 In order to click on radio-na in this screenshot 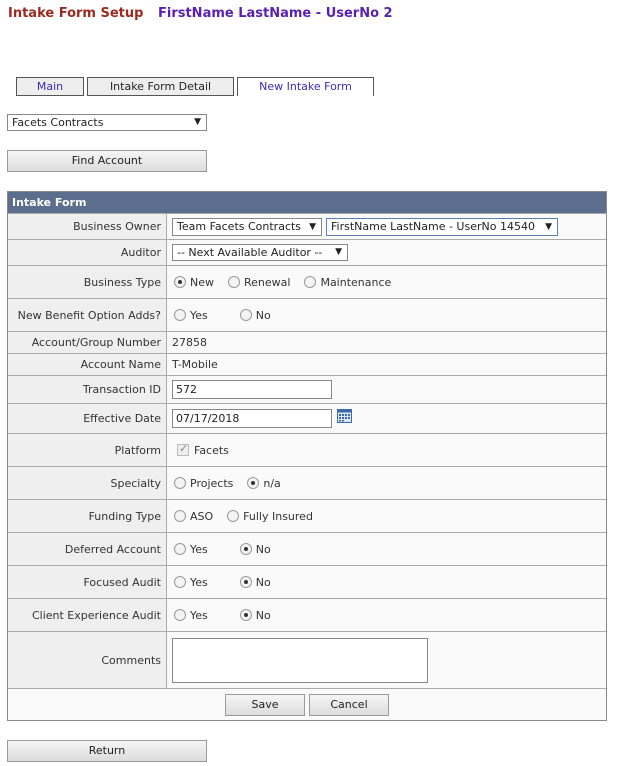, I will do `click(253, 483)`.